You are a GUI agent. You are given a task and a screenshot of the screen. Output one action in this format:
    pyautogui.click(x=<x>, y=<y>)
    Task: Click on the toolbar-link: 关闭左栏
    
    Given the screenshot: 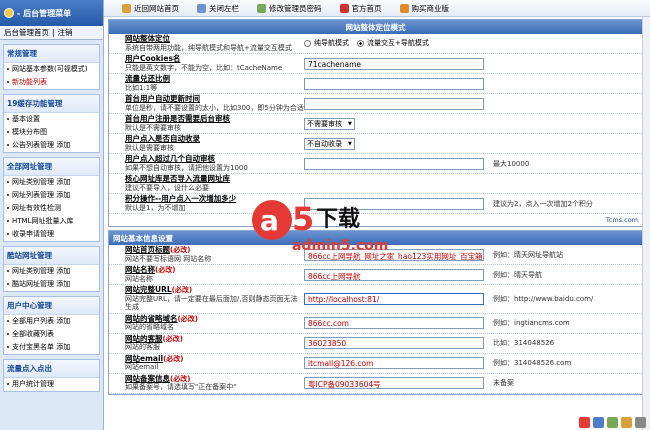 What is the action you would take?
    pyautogui.click(x=218, y=8)
    